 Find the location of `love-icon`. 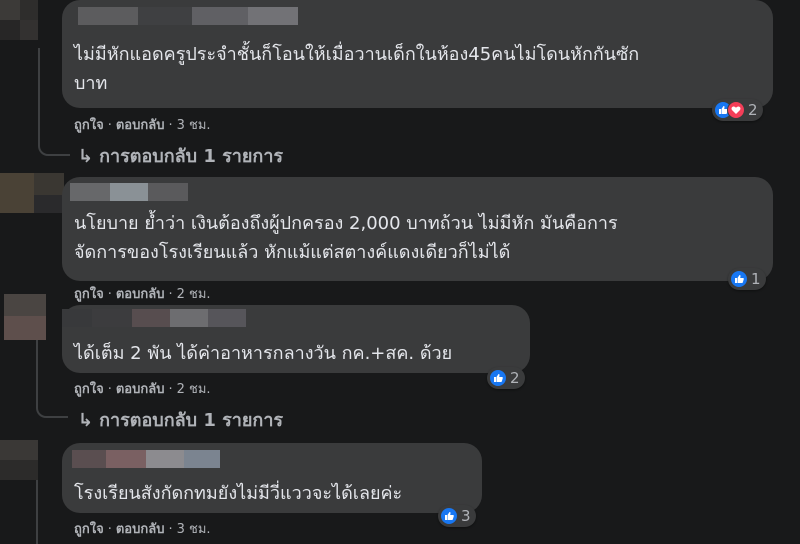

love-icon is located at coordinates (736, 110).